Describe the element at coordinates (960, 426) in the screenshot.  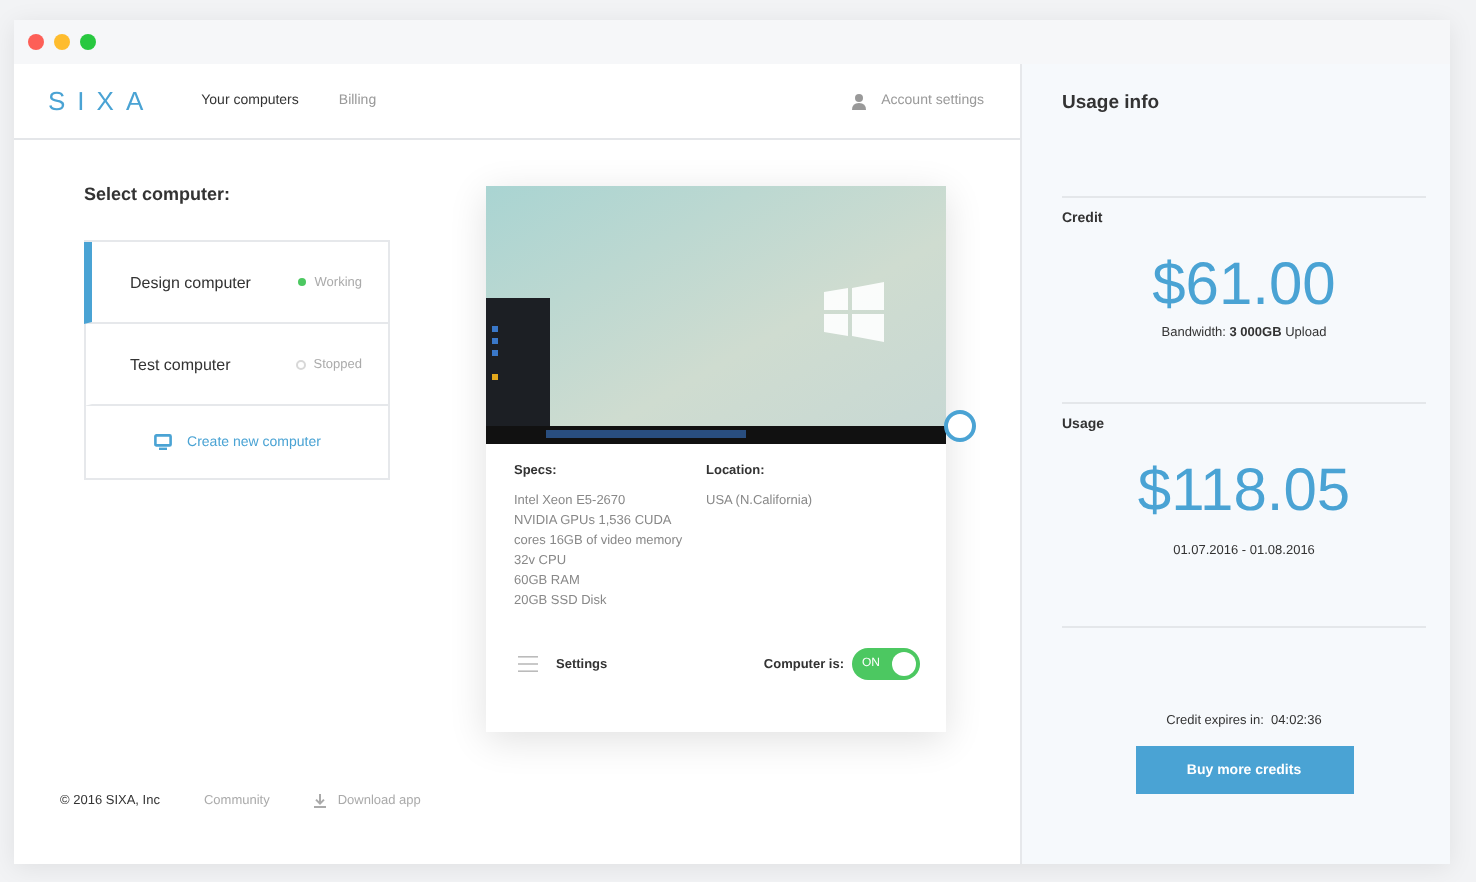
I see `drag-handle` at that location.